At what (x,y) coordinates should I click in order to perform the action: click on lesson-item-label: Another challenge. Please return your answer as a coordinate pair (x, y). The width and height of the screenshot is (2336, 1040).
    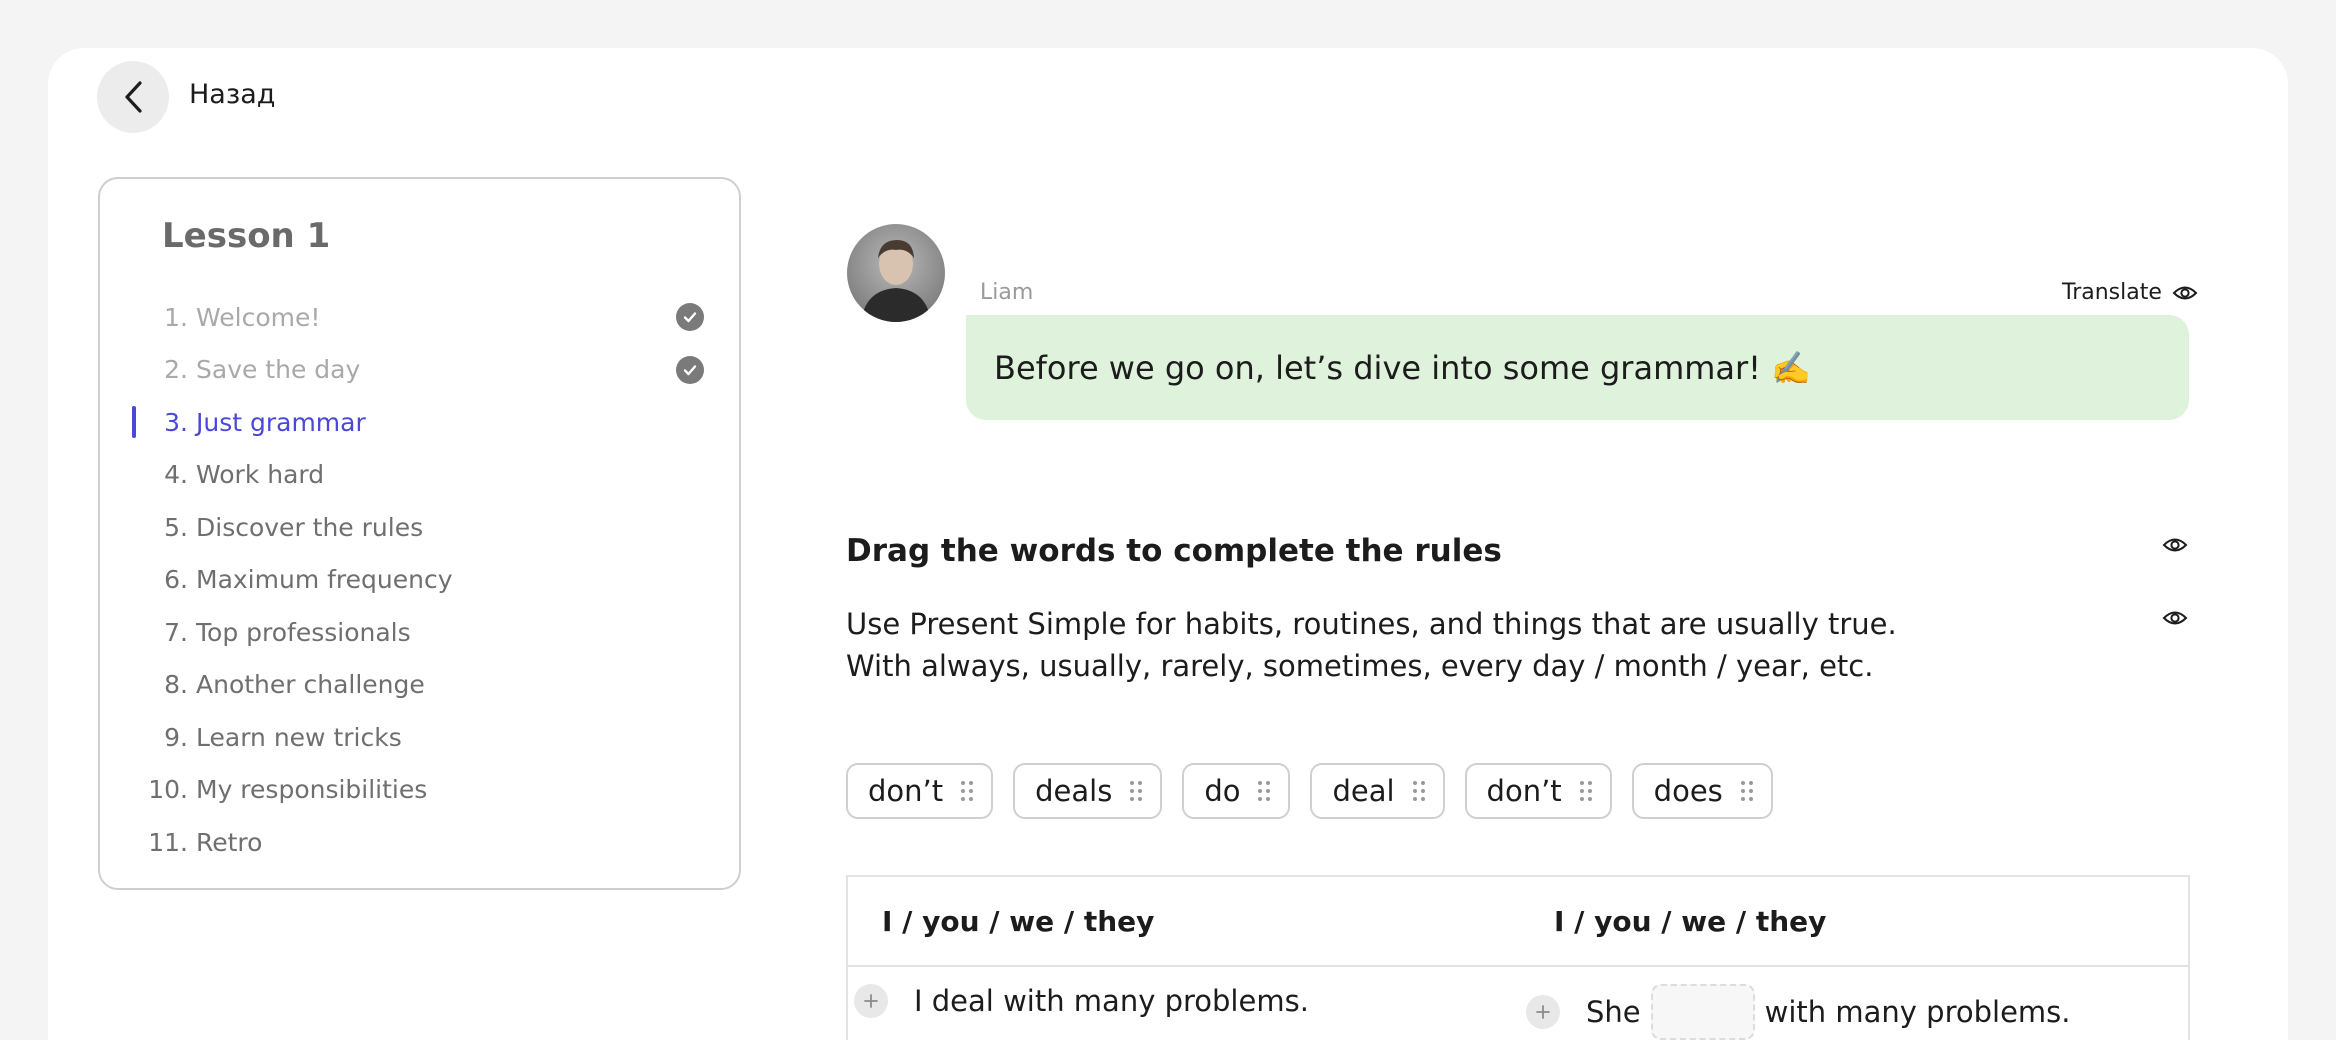
    Looking at the image, I should click on (310, 685).